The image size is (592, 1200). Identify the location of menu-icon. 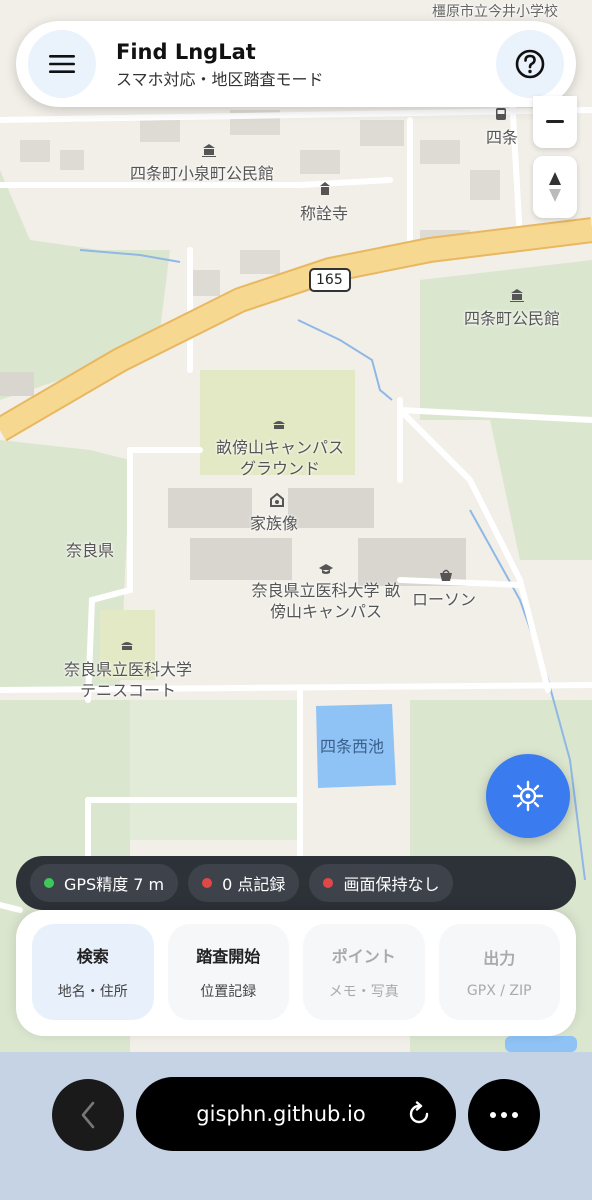
(62, 64).